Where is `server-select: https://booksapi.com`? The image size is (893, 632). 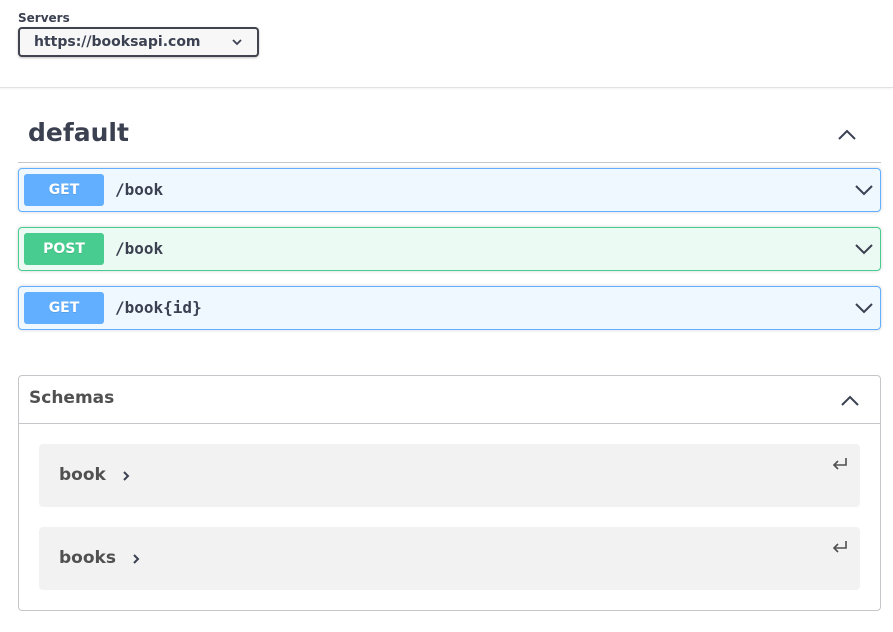
server-select: https://booksapi.com is located at coordinates (138, 42).